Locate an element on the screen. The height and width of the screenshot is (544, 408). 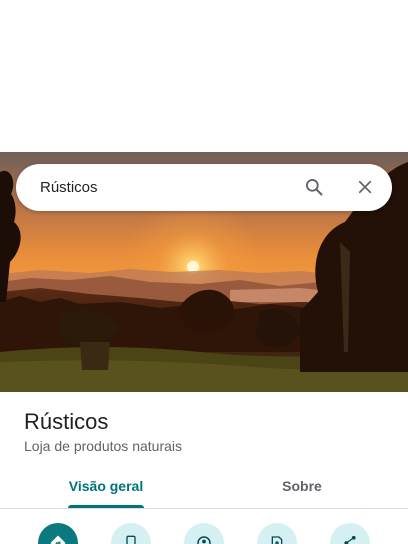
close-icon is located at coordinates (365, 187).